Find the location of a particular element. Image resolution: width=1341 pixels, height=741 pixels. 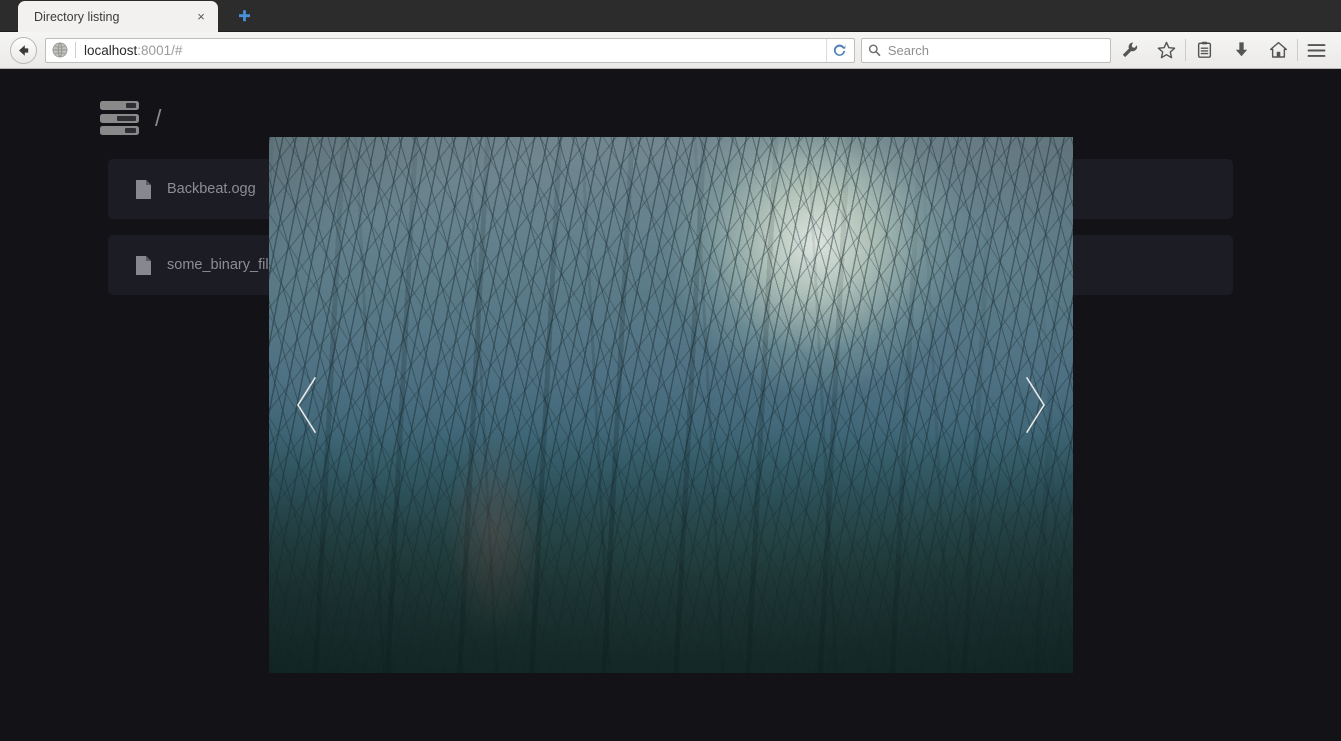

page-header: / is located at coordinates (670, 104).